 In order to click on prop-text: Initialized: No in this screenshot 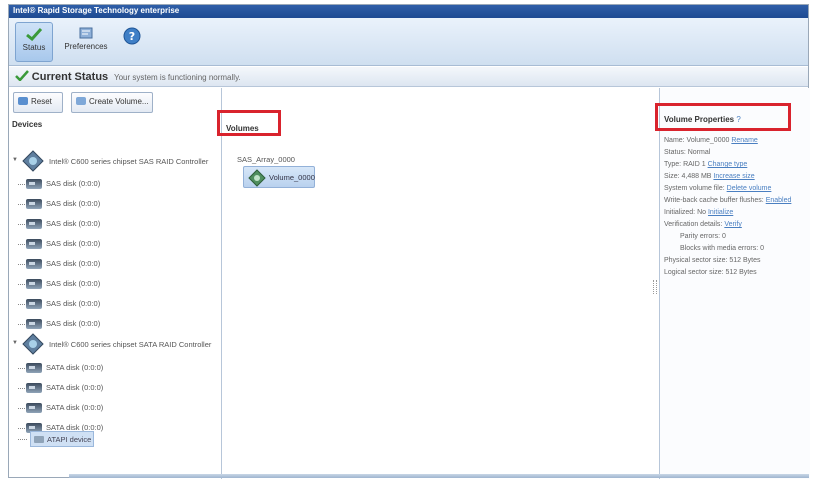, I will do `click(685, 212)`.